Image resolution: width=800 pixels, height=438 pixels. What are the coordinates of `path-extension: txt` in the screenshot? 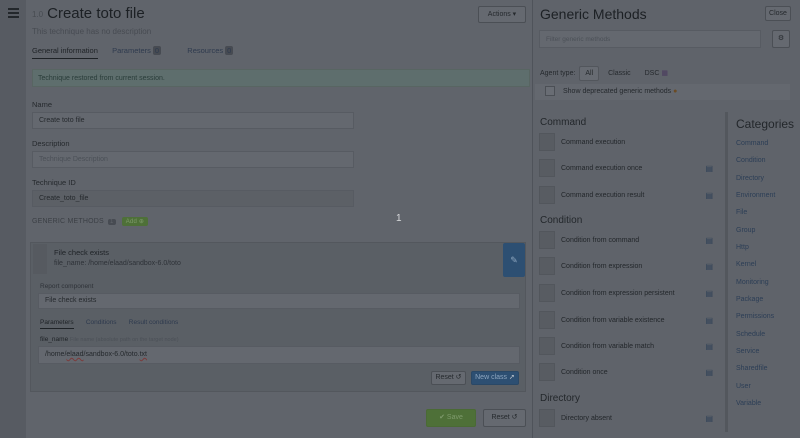 It's located at (143, 354).